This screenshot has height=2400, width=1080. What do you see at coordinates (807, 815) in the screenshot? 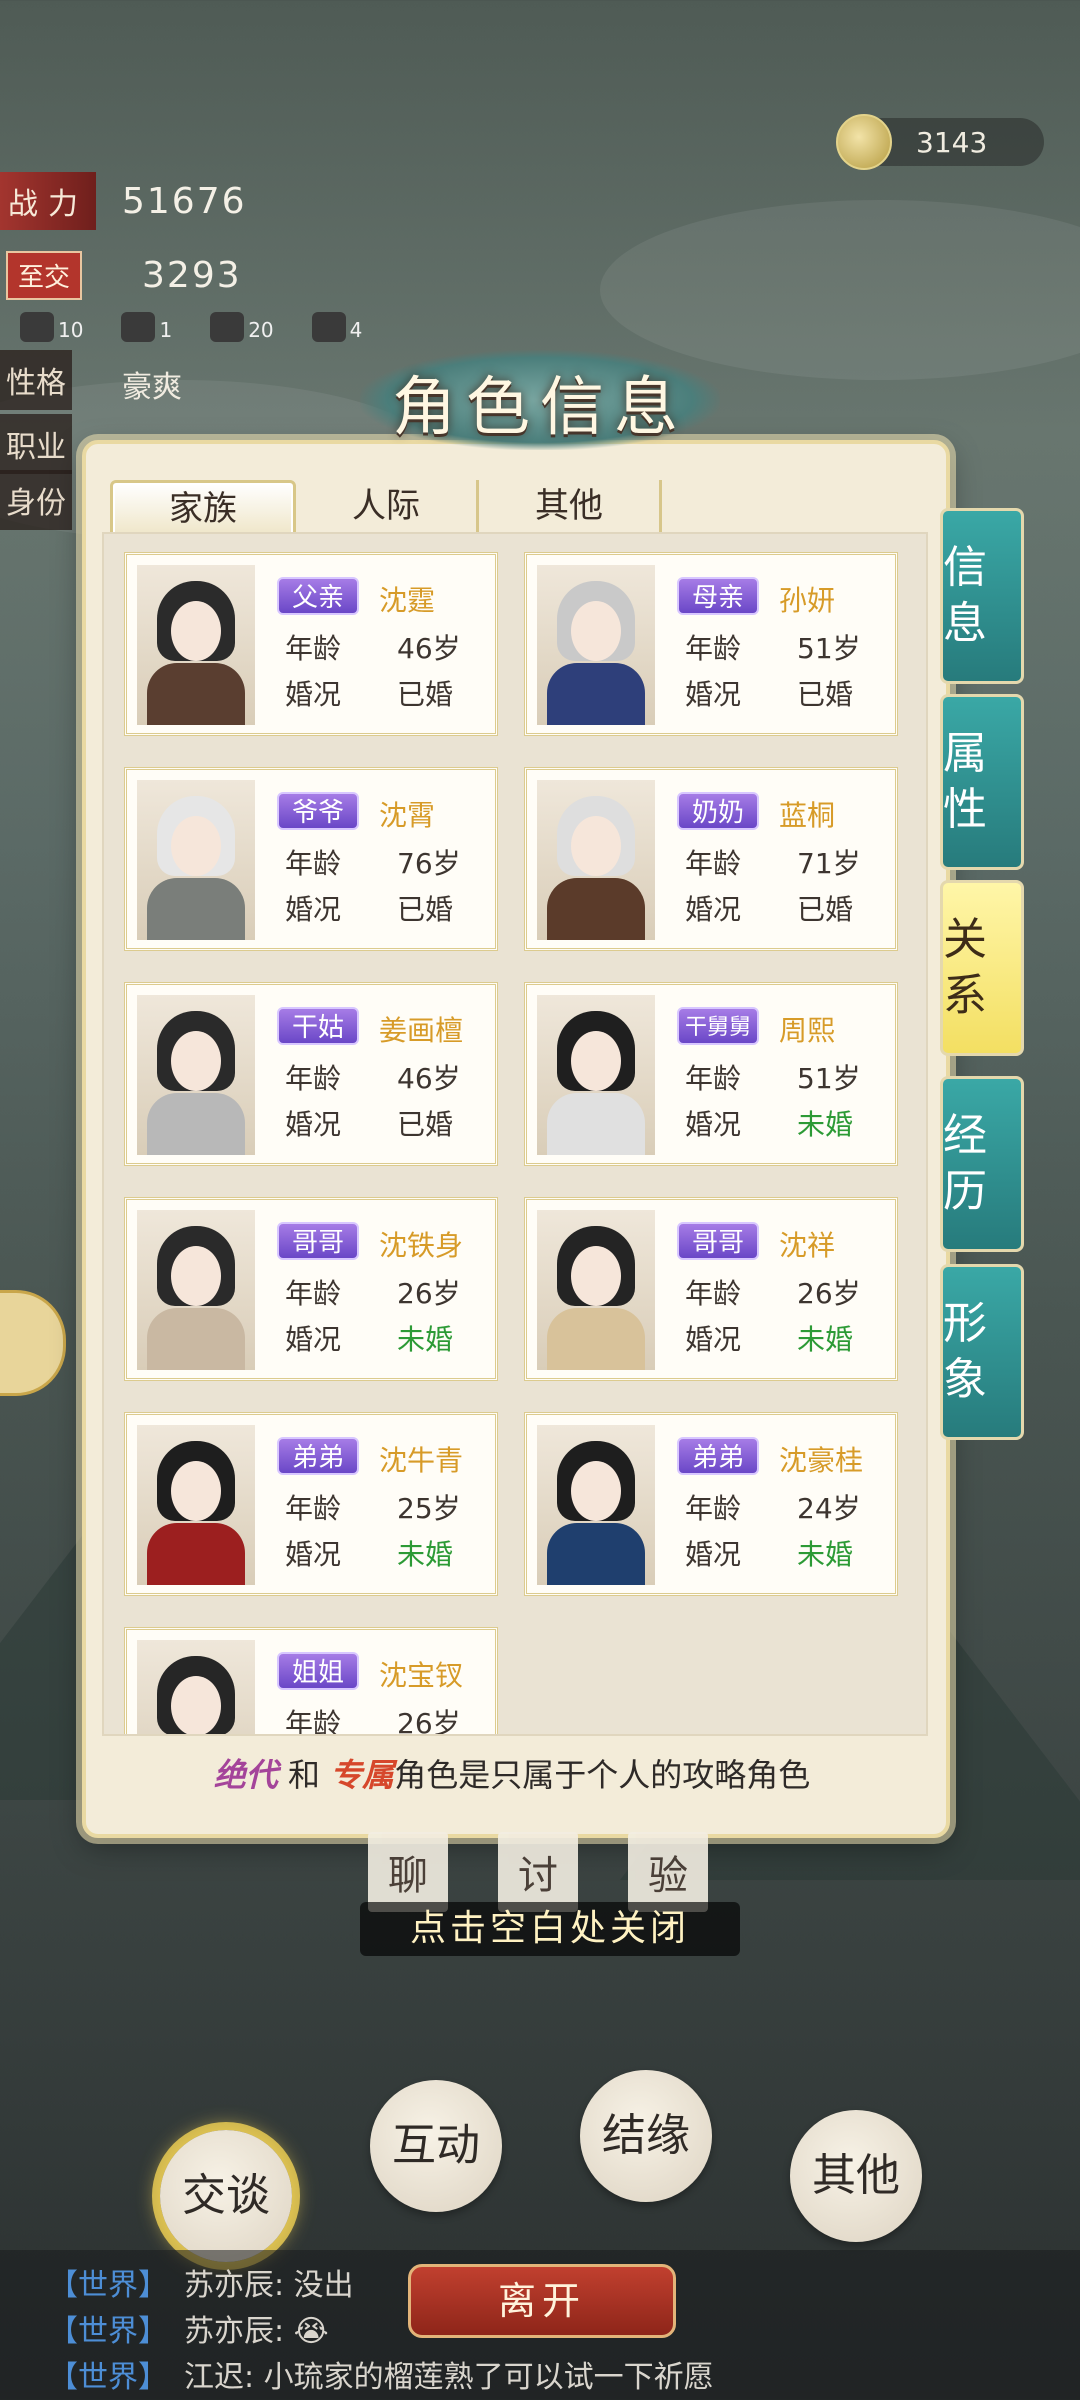
I see `member-name: 蓝桐` at bounding box center [807, 815].